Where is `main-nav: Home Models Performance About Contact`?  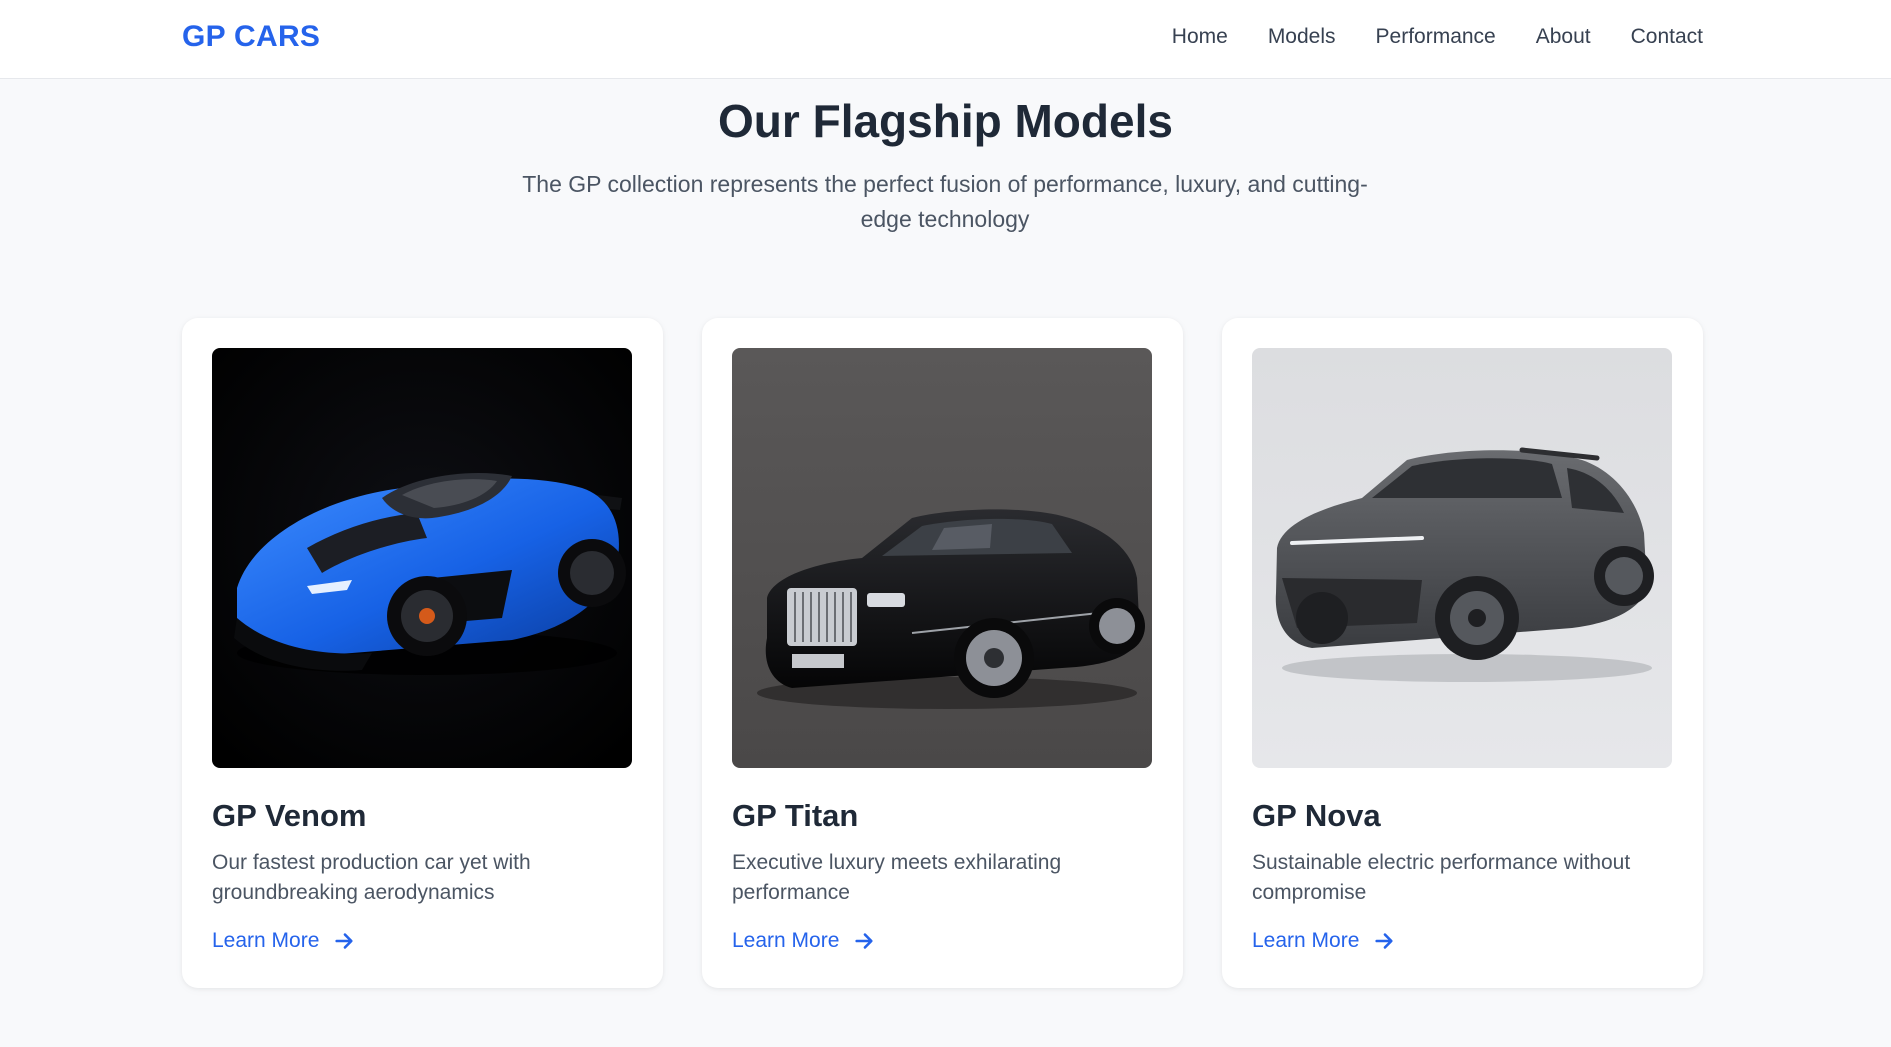 main-nav: Home Models Performance About Contact is located at coordinates (1437, 37).